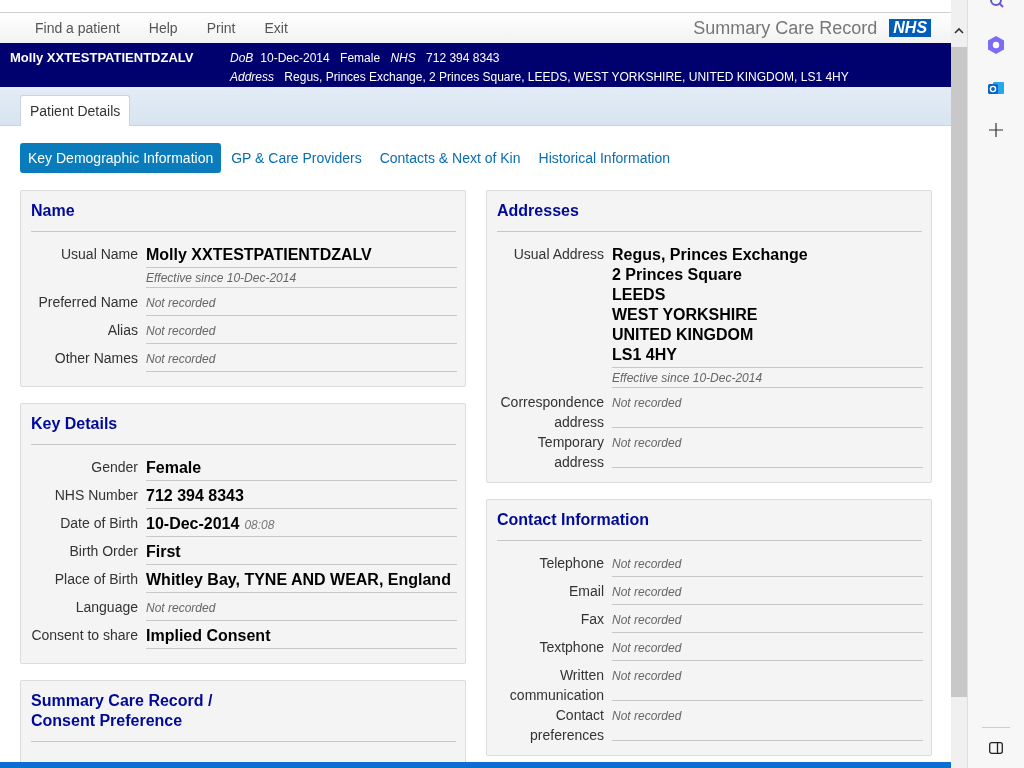 The image size is (1024, 768). Describe the element at coordinates (208, 636) in the screenshot. I see `field-value: Implied Consent` at that location.